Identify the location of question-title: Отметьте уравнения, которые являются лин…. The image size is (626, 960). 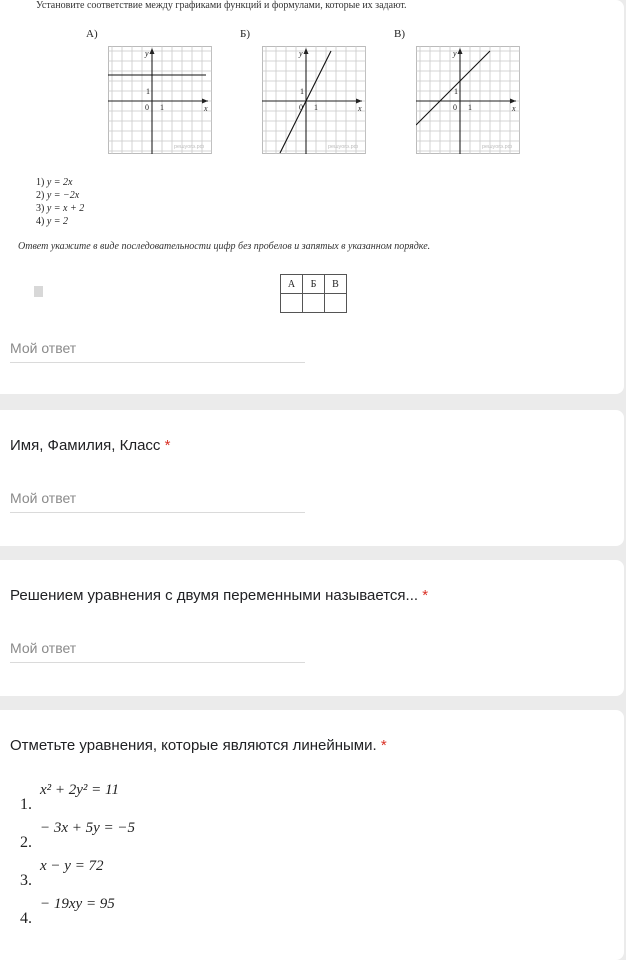
(198, 745).